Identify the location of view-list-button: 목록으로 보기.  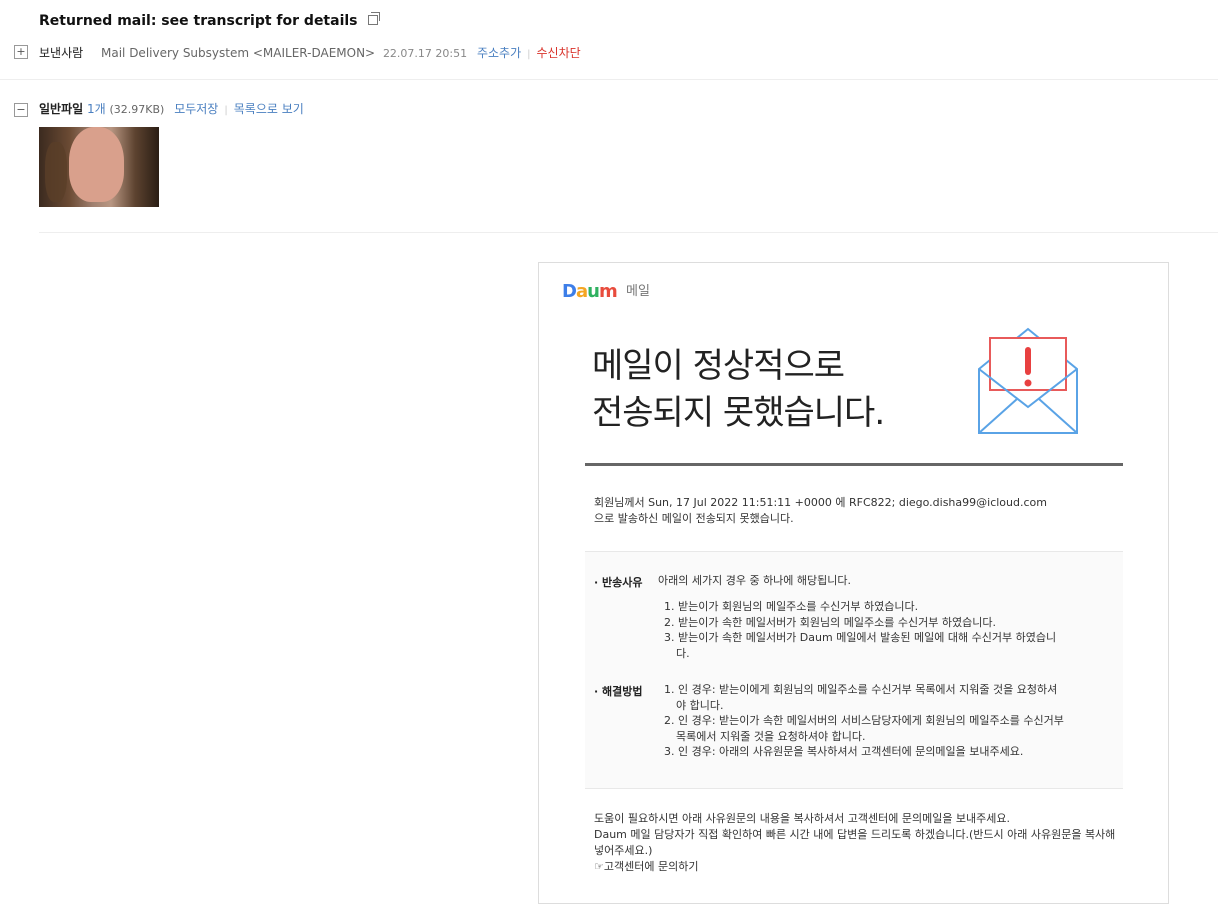
(269, 109).